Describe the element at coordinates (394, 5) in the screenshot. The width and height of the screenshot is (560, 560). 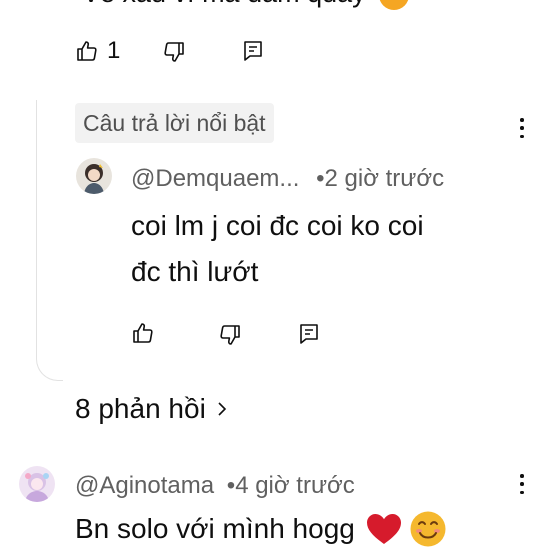
I see `angry-emoji-icon` at that location.